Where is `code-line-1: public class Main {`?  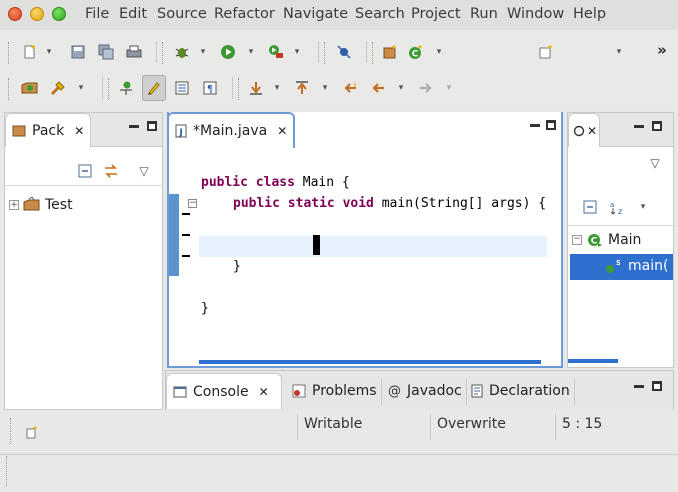 code-line-1: public class Main { is located at coordinates (275, 182).